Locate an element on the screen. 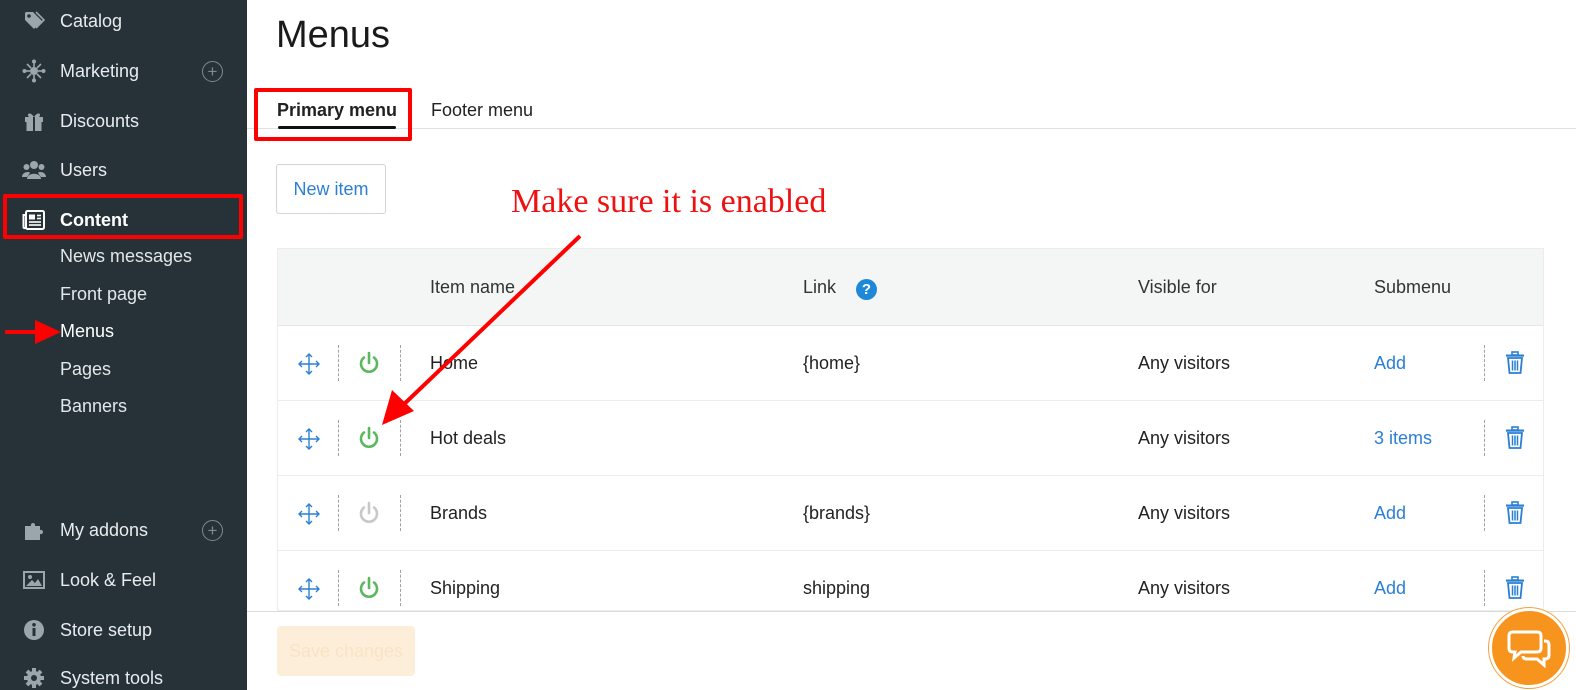  tab-footer-menu: Footer menu is located at coordinates (482, 110).